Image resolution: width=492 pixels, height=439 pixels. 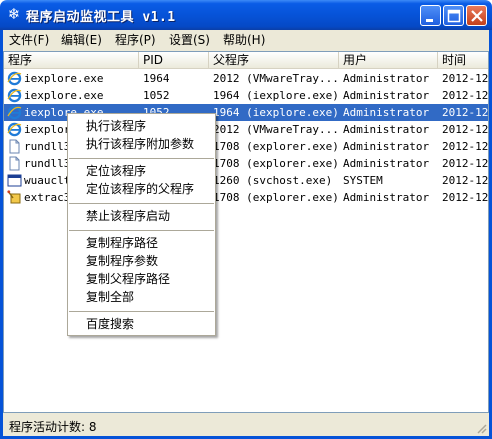 I want to click on column-header-parent: 父程序, so click(x=274, y=60).